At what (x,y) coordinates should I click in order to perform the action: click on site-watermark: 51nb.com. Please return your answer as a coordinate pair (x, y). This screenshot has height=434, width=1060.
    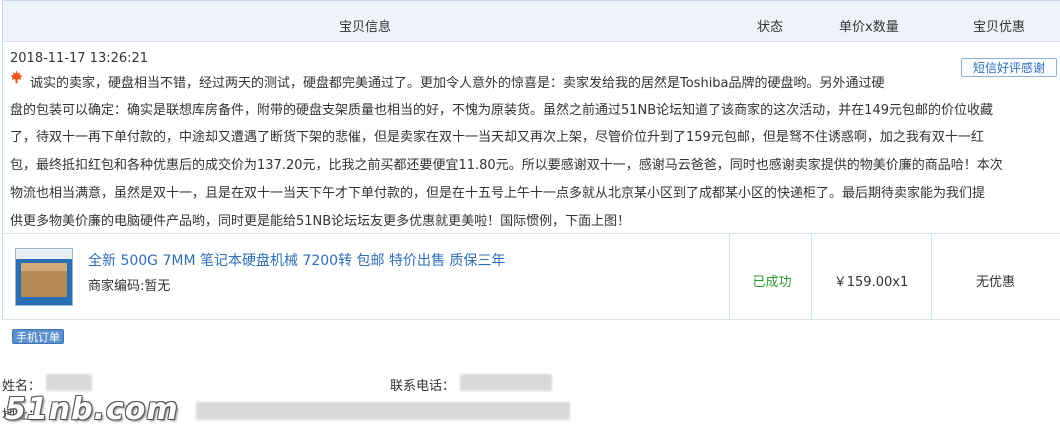
    Looking at the image, I should click on (92, 409).